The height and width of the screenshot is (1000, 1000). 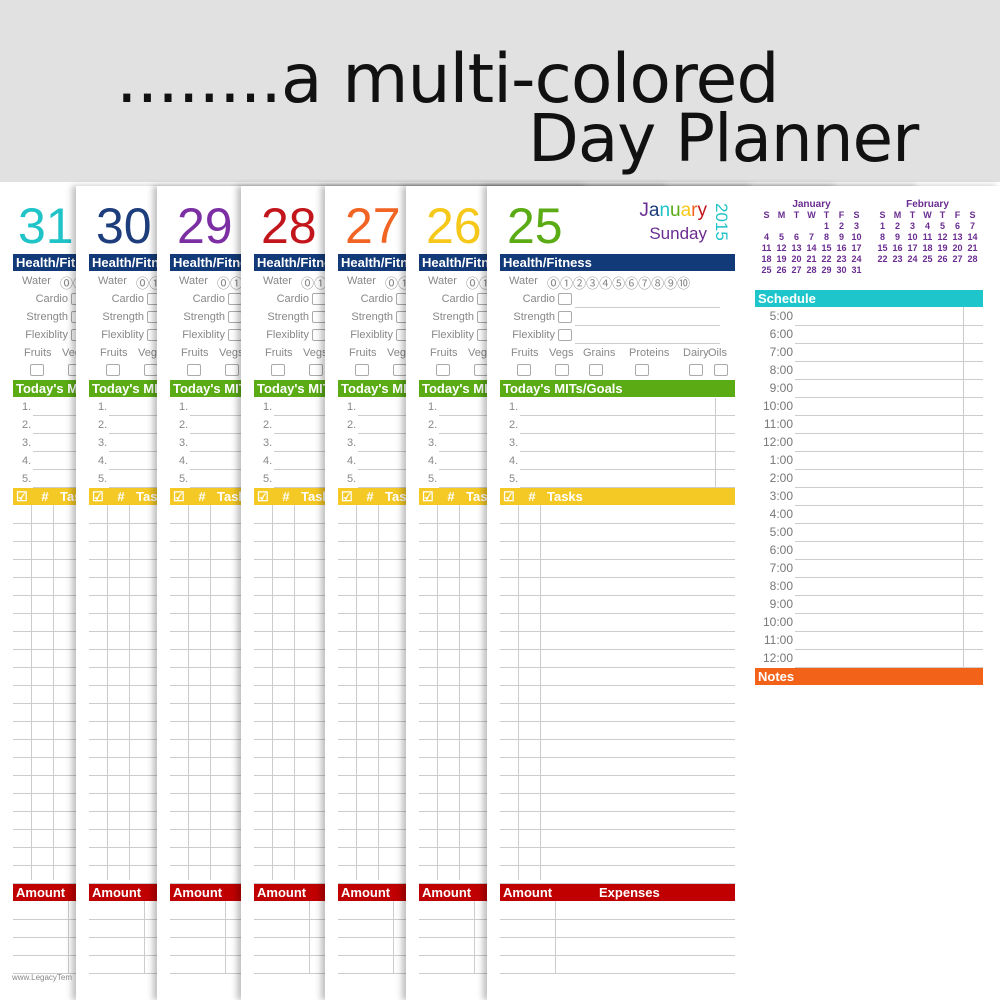 I want to click on calendar-date: 12, so click(x=942, y=237).